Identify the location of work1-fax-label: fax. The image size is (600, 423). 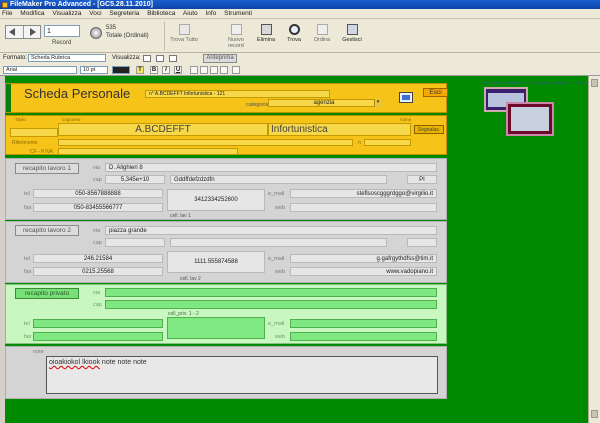
(28, 208).